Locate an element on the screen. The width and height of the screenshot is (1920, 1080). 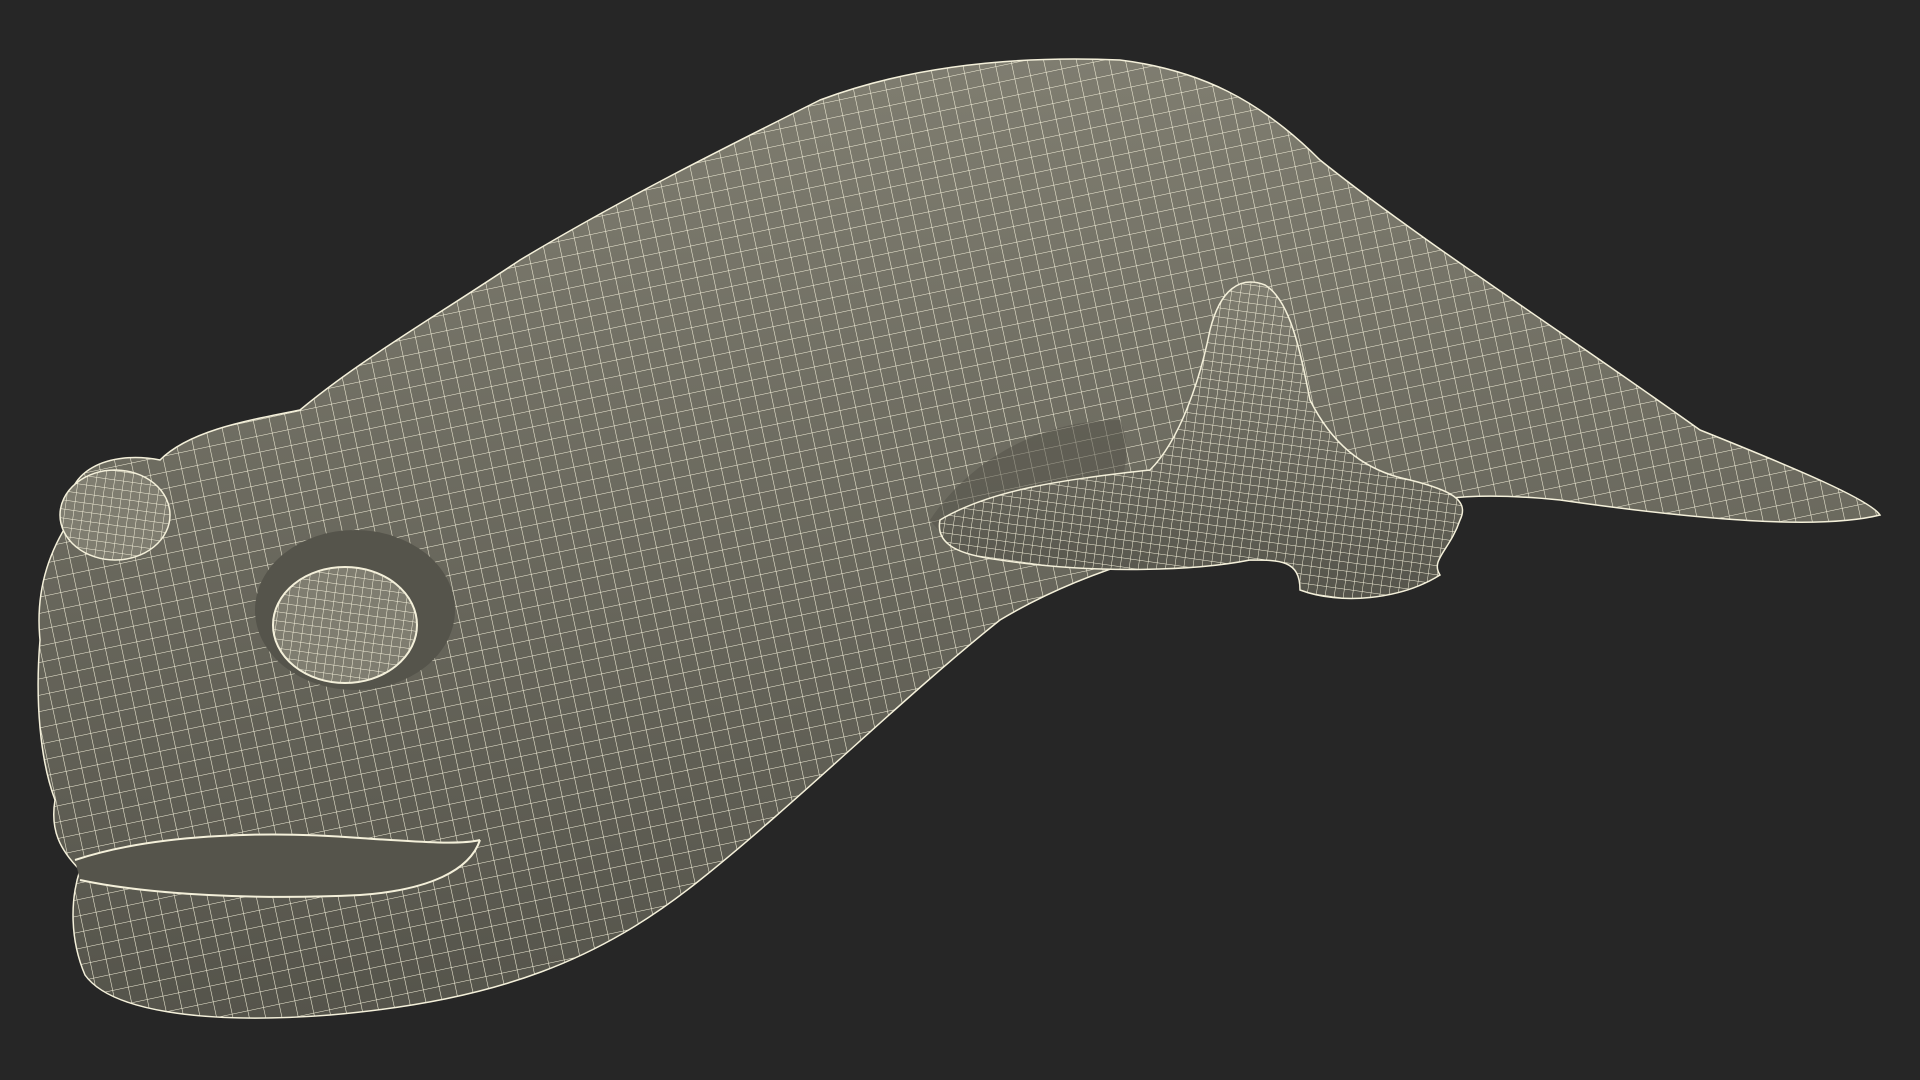
creature-nostril is located at coordinates (115, 515).